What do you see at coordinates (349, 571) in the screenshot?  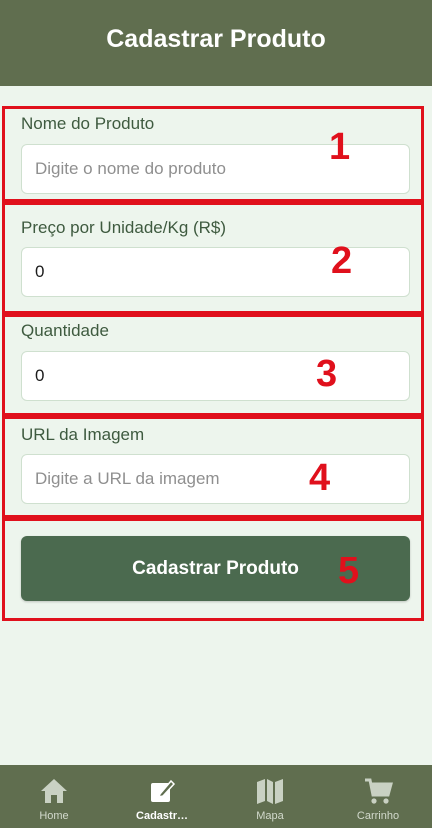 I see `annotation-number-5: 5` at bounding box center [349, 571].